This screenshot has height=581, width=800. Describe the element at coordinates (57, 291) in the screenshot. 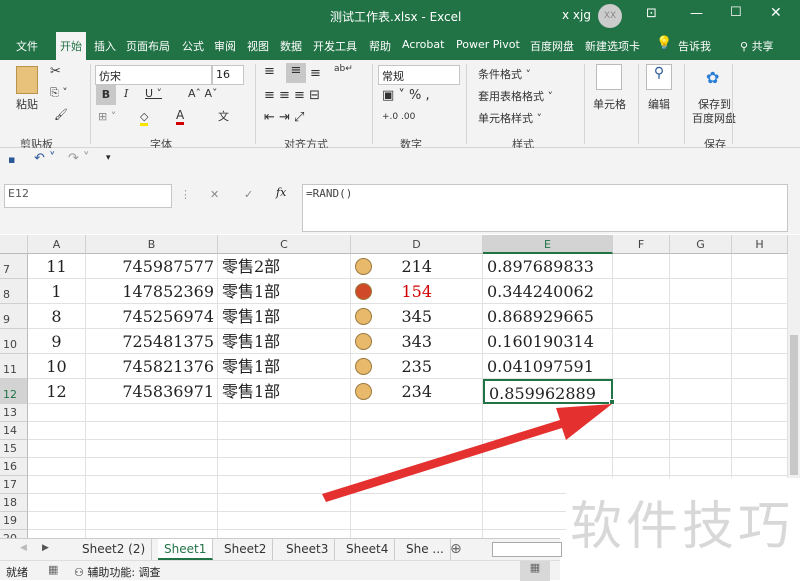

I see `cell-a: 1` at that location.